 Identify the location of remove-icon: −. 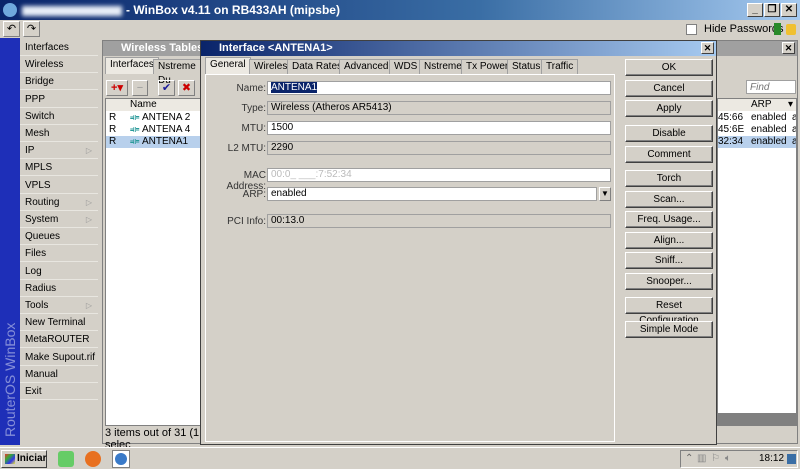
(140, 88).